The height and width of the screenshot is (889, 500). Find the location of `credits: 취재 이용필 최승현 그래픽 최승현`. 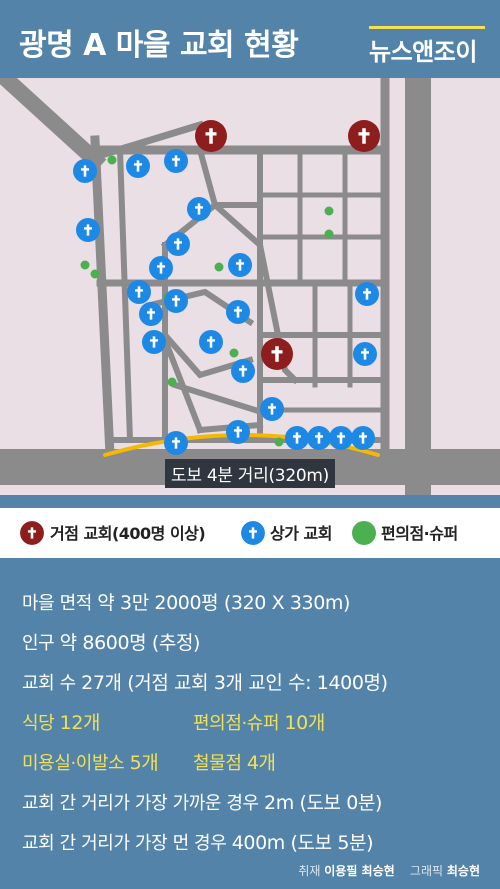

credits: 취재 이용필 최승현 그래픽 최승현 is located at coordinates (389, 870).